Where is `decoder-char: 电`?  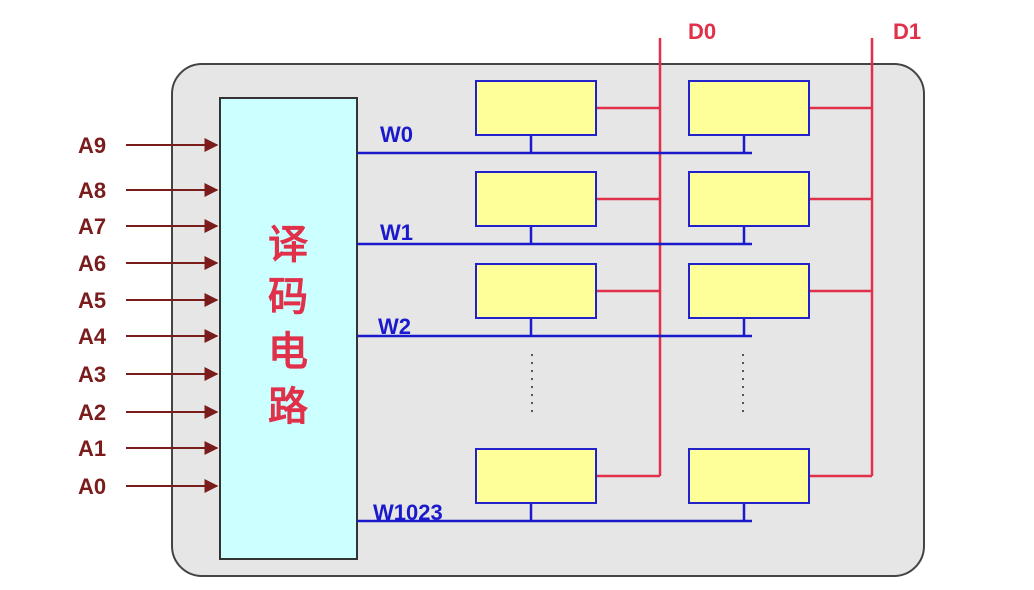 decoder-char: 电 is located at coordinates (288, 352).